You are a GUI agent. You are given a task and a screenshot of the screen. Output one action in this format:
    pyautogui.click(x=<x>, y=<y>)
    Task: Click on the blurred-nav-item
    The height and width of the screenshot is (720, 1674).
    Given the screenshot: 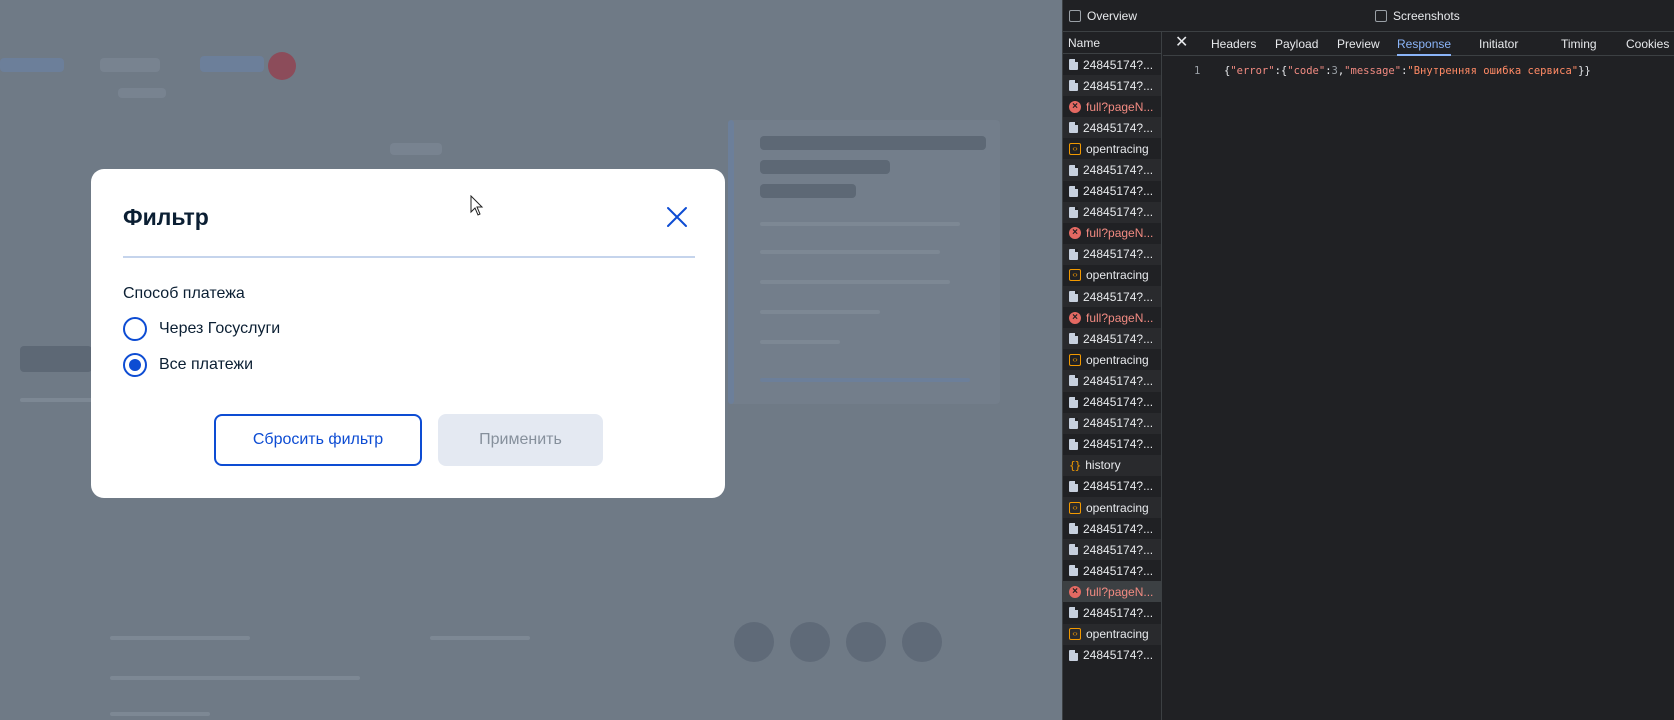 What is the action you would take?
    pyautogui.click(x=32, y=65)
    